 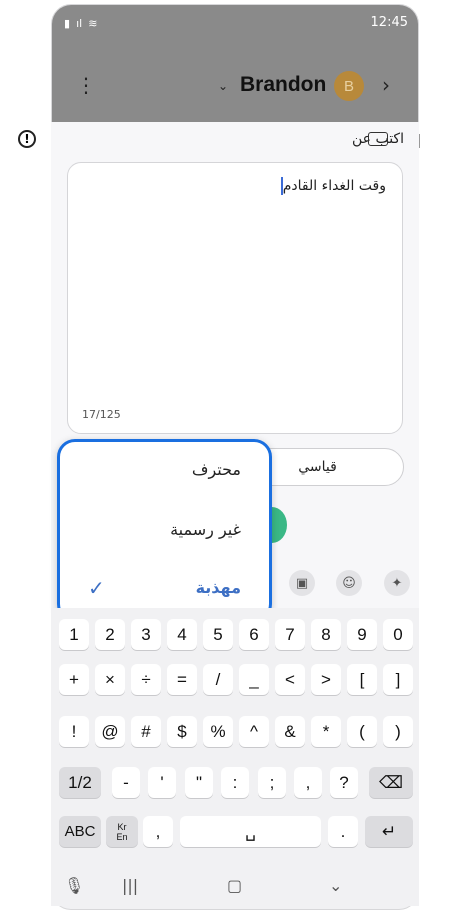 I want to click on period-key: ., so click(x=343, y=831).